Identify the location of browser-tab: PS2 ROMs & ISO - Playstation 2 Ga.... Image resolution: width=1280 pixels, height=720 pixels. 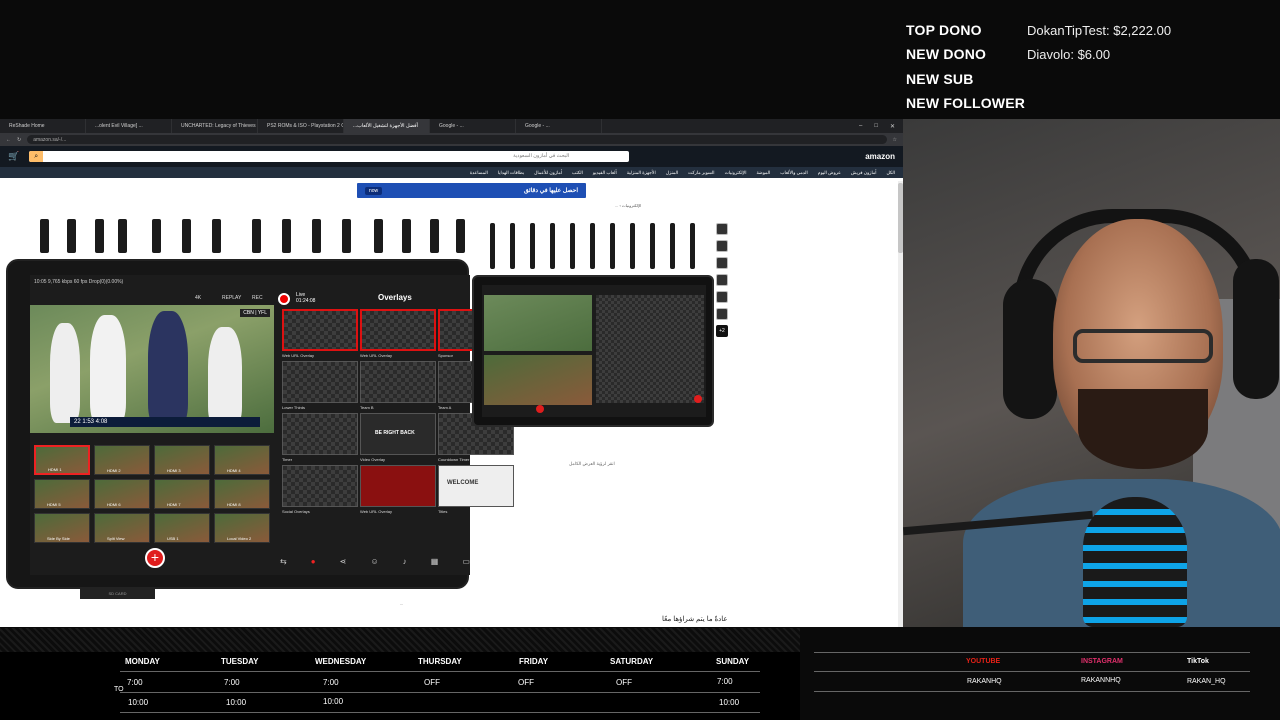
(301, 126).